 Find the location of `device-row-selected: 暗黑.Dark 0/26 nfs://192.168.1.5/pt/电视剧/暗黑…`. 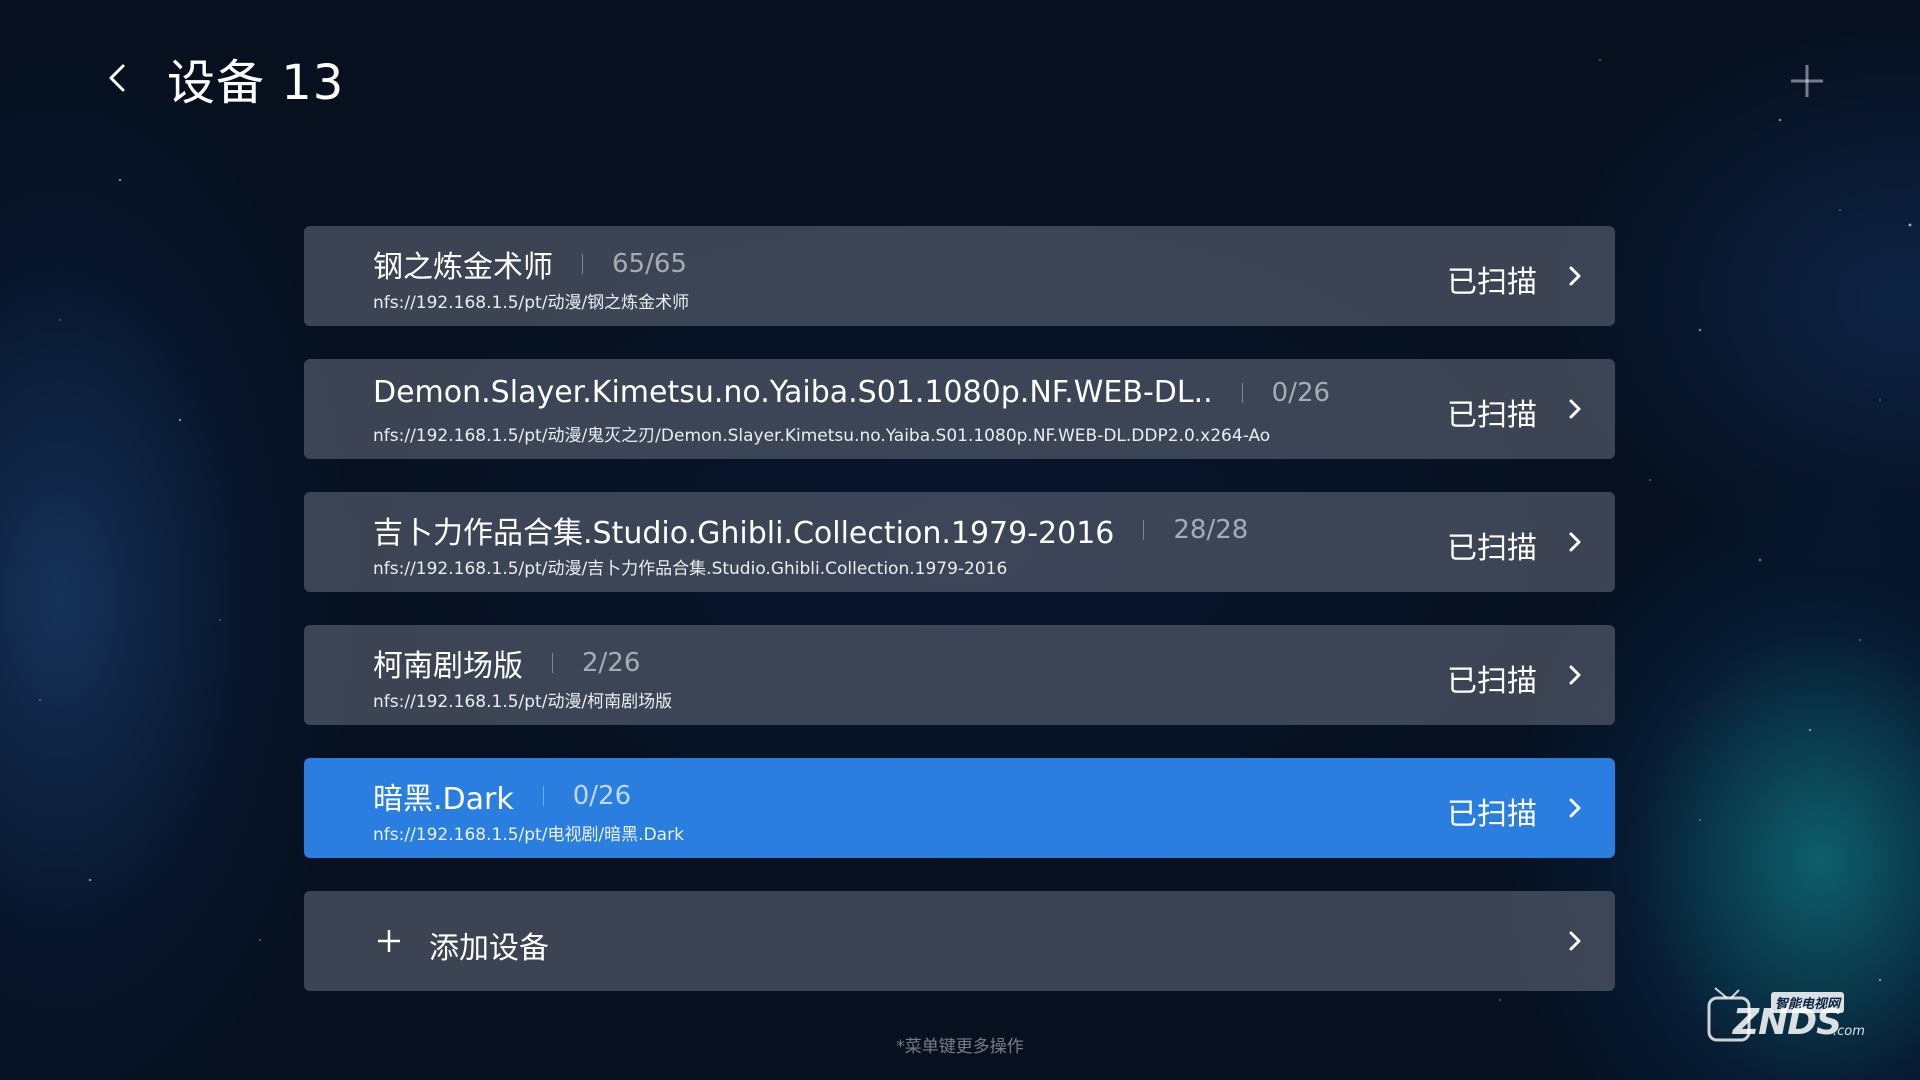

device-row-selected: 暗黑.Dark 0/26 nfs://192.168.1.5/pt/电视剧/暗黑… is located at coordinates (959, 808).